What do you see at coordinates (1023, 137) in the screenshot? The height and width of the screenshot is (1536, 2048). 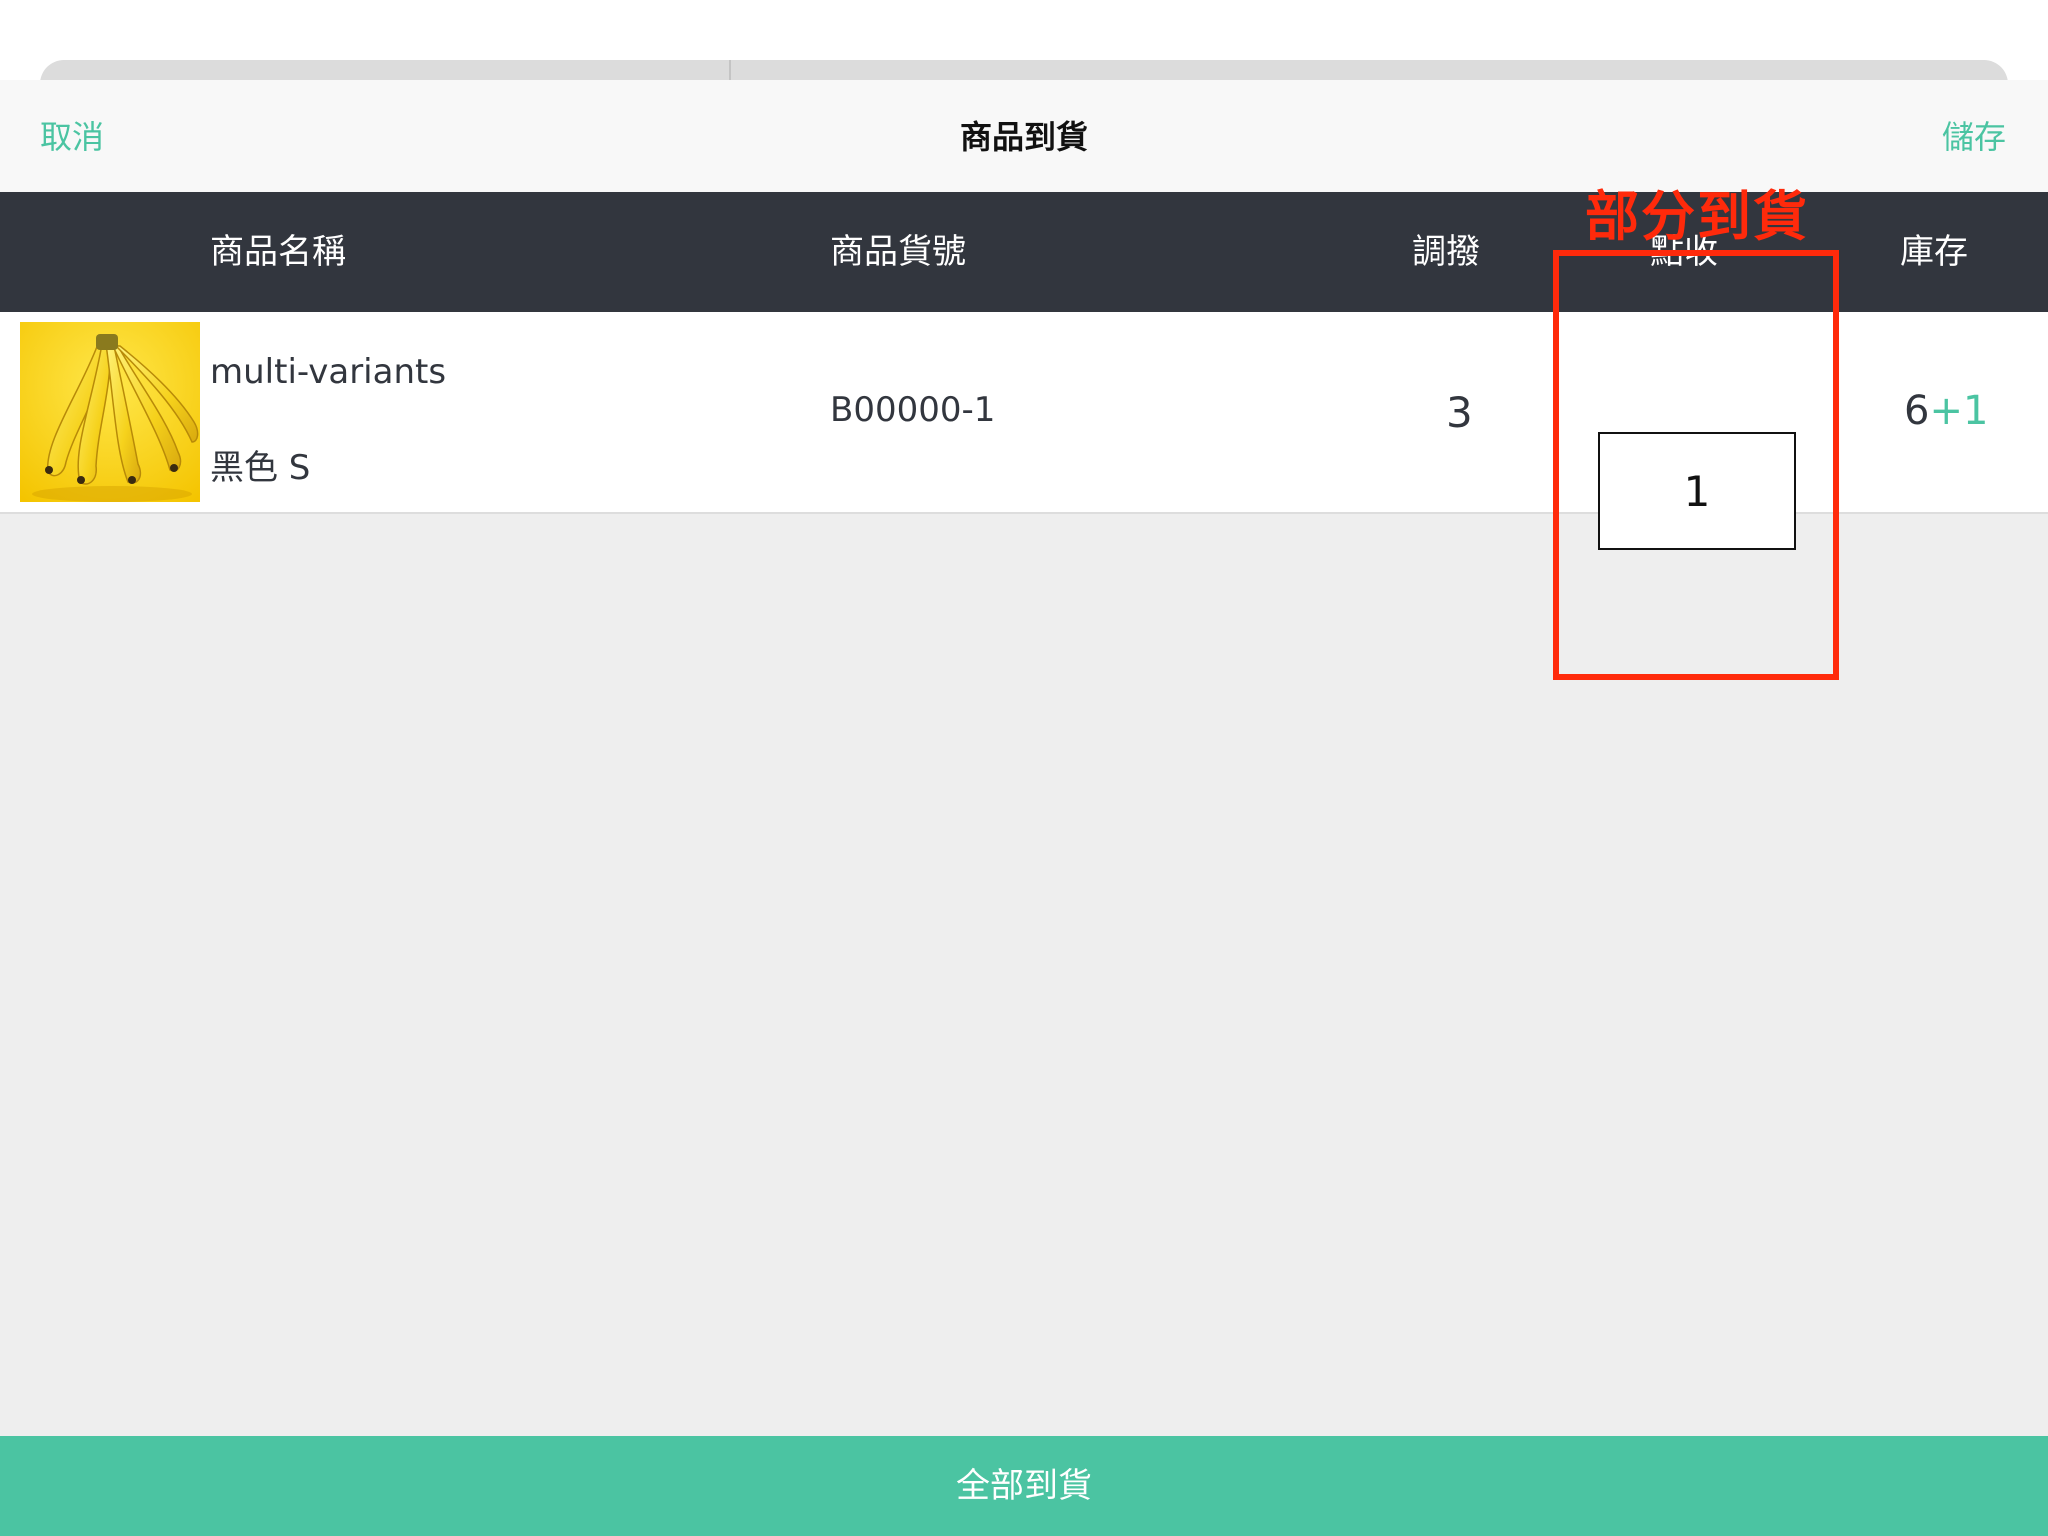 I see `modal-title: 商品到貨` at bounding box center [1023, 137].